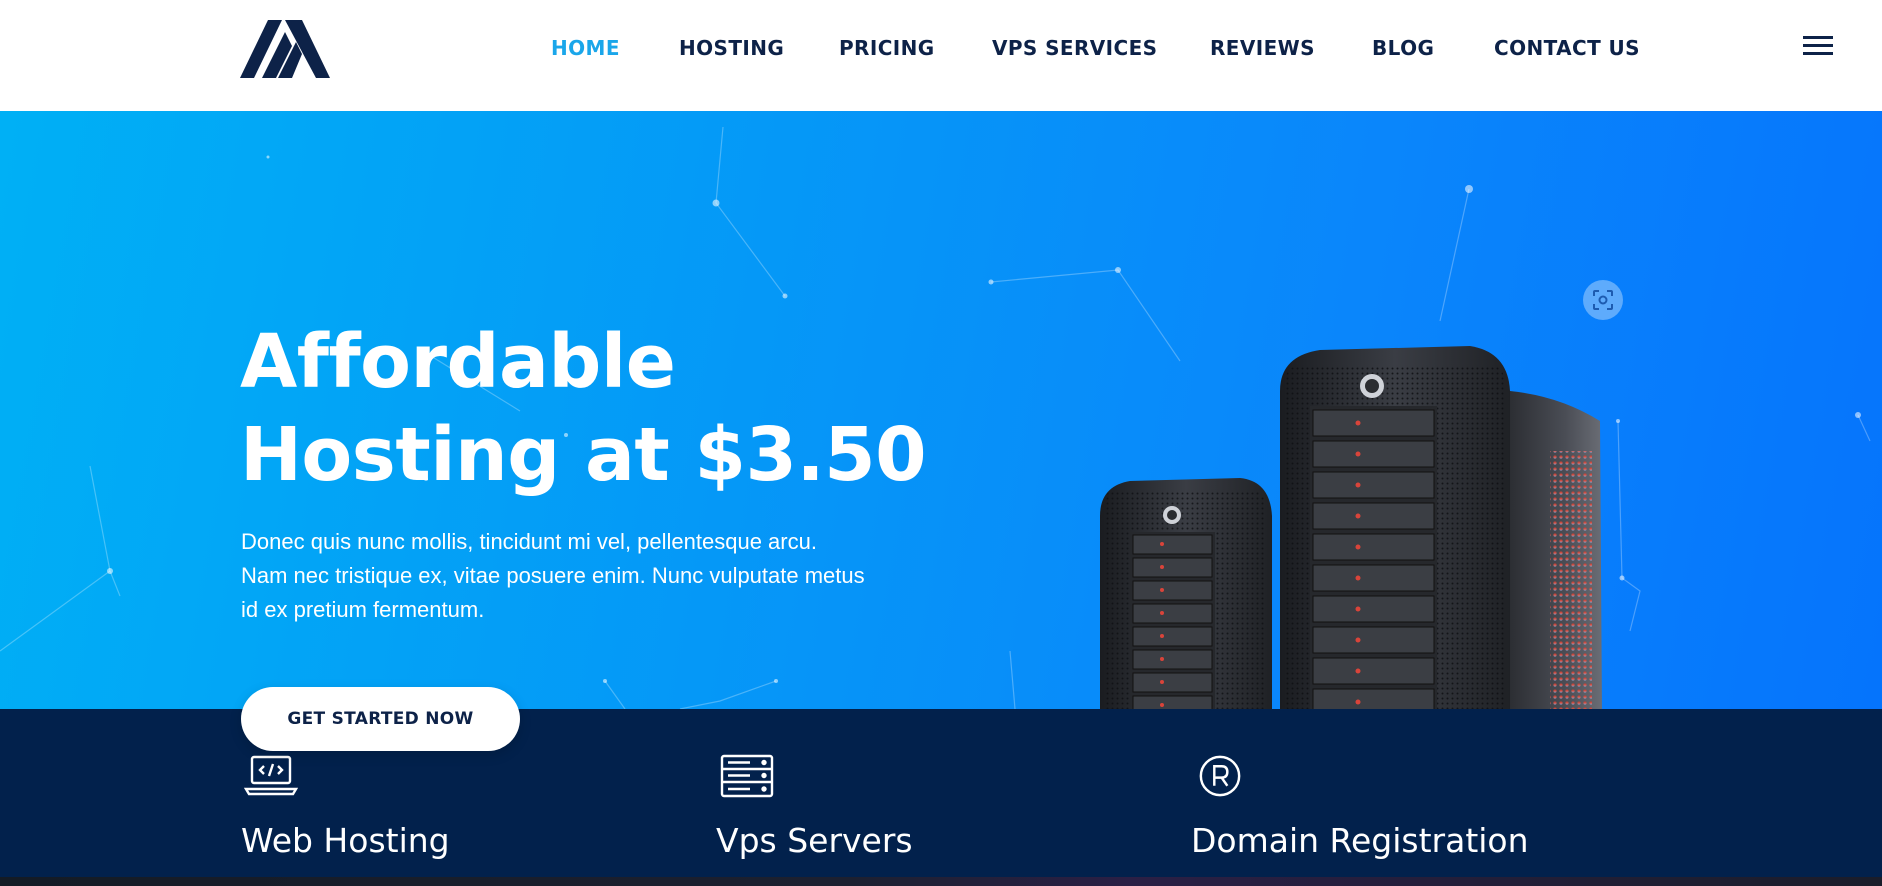 The height and width of the screenshot is (886, 1882). I want to click on get-started-button: GET STARTED NOW, so click(380, 719).